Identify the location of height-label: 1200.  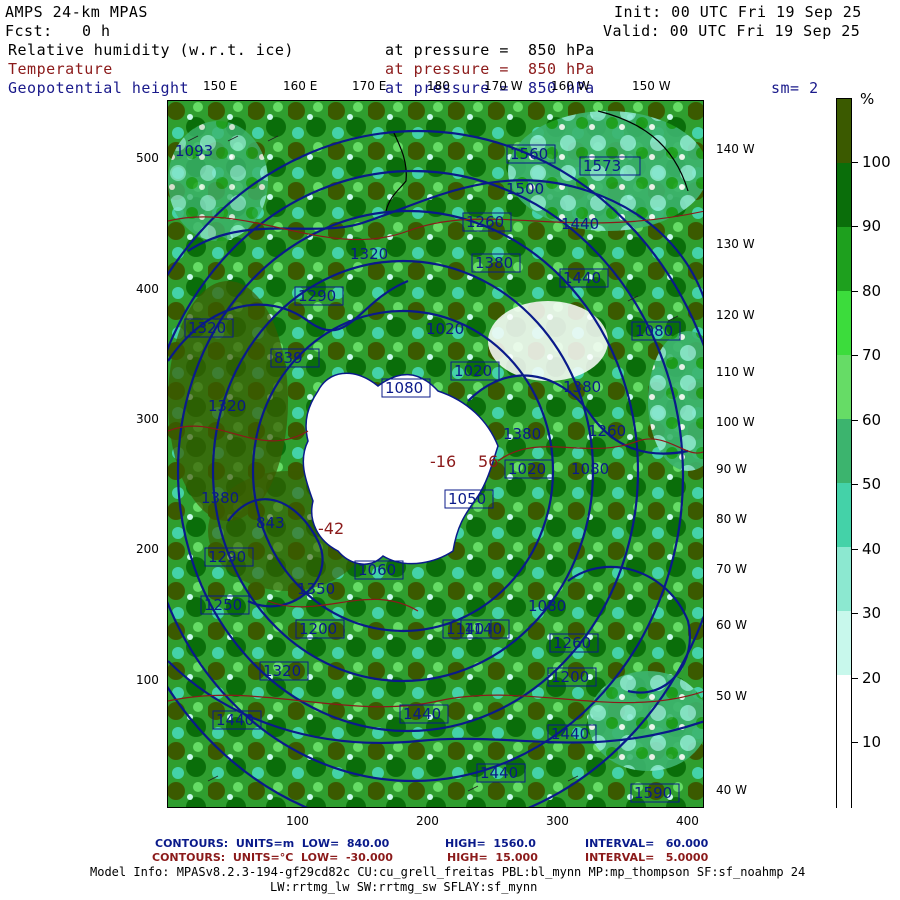
(570, 677).